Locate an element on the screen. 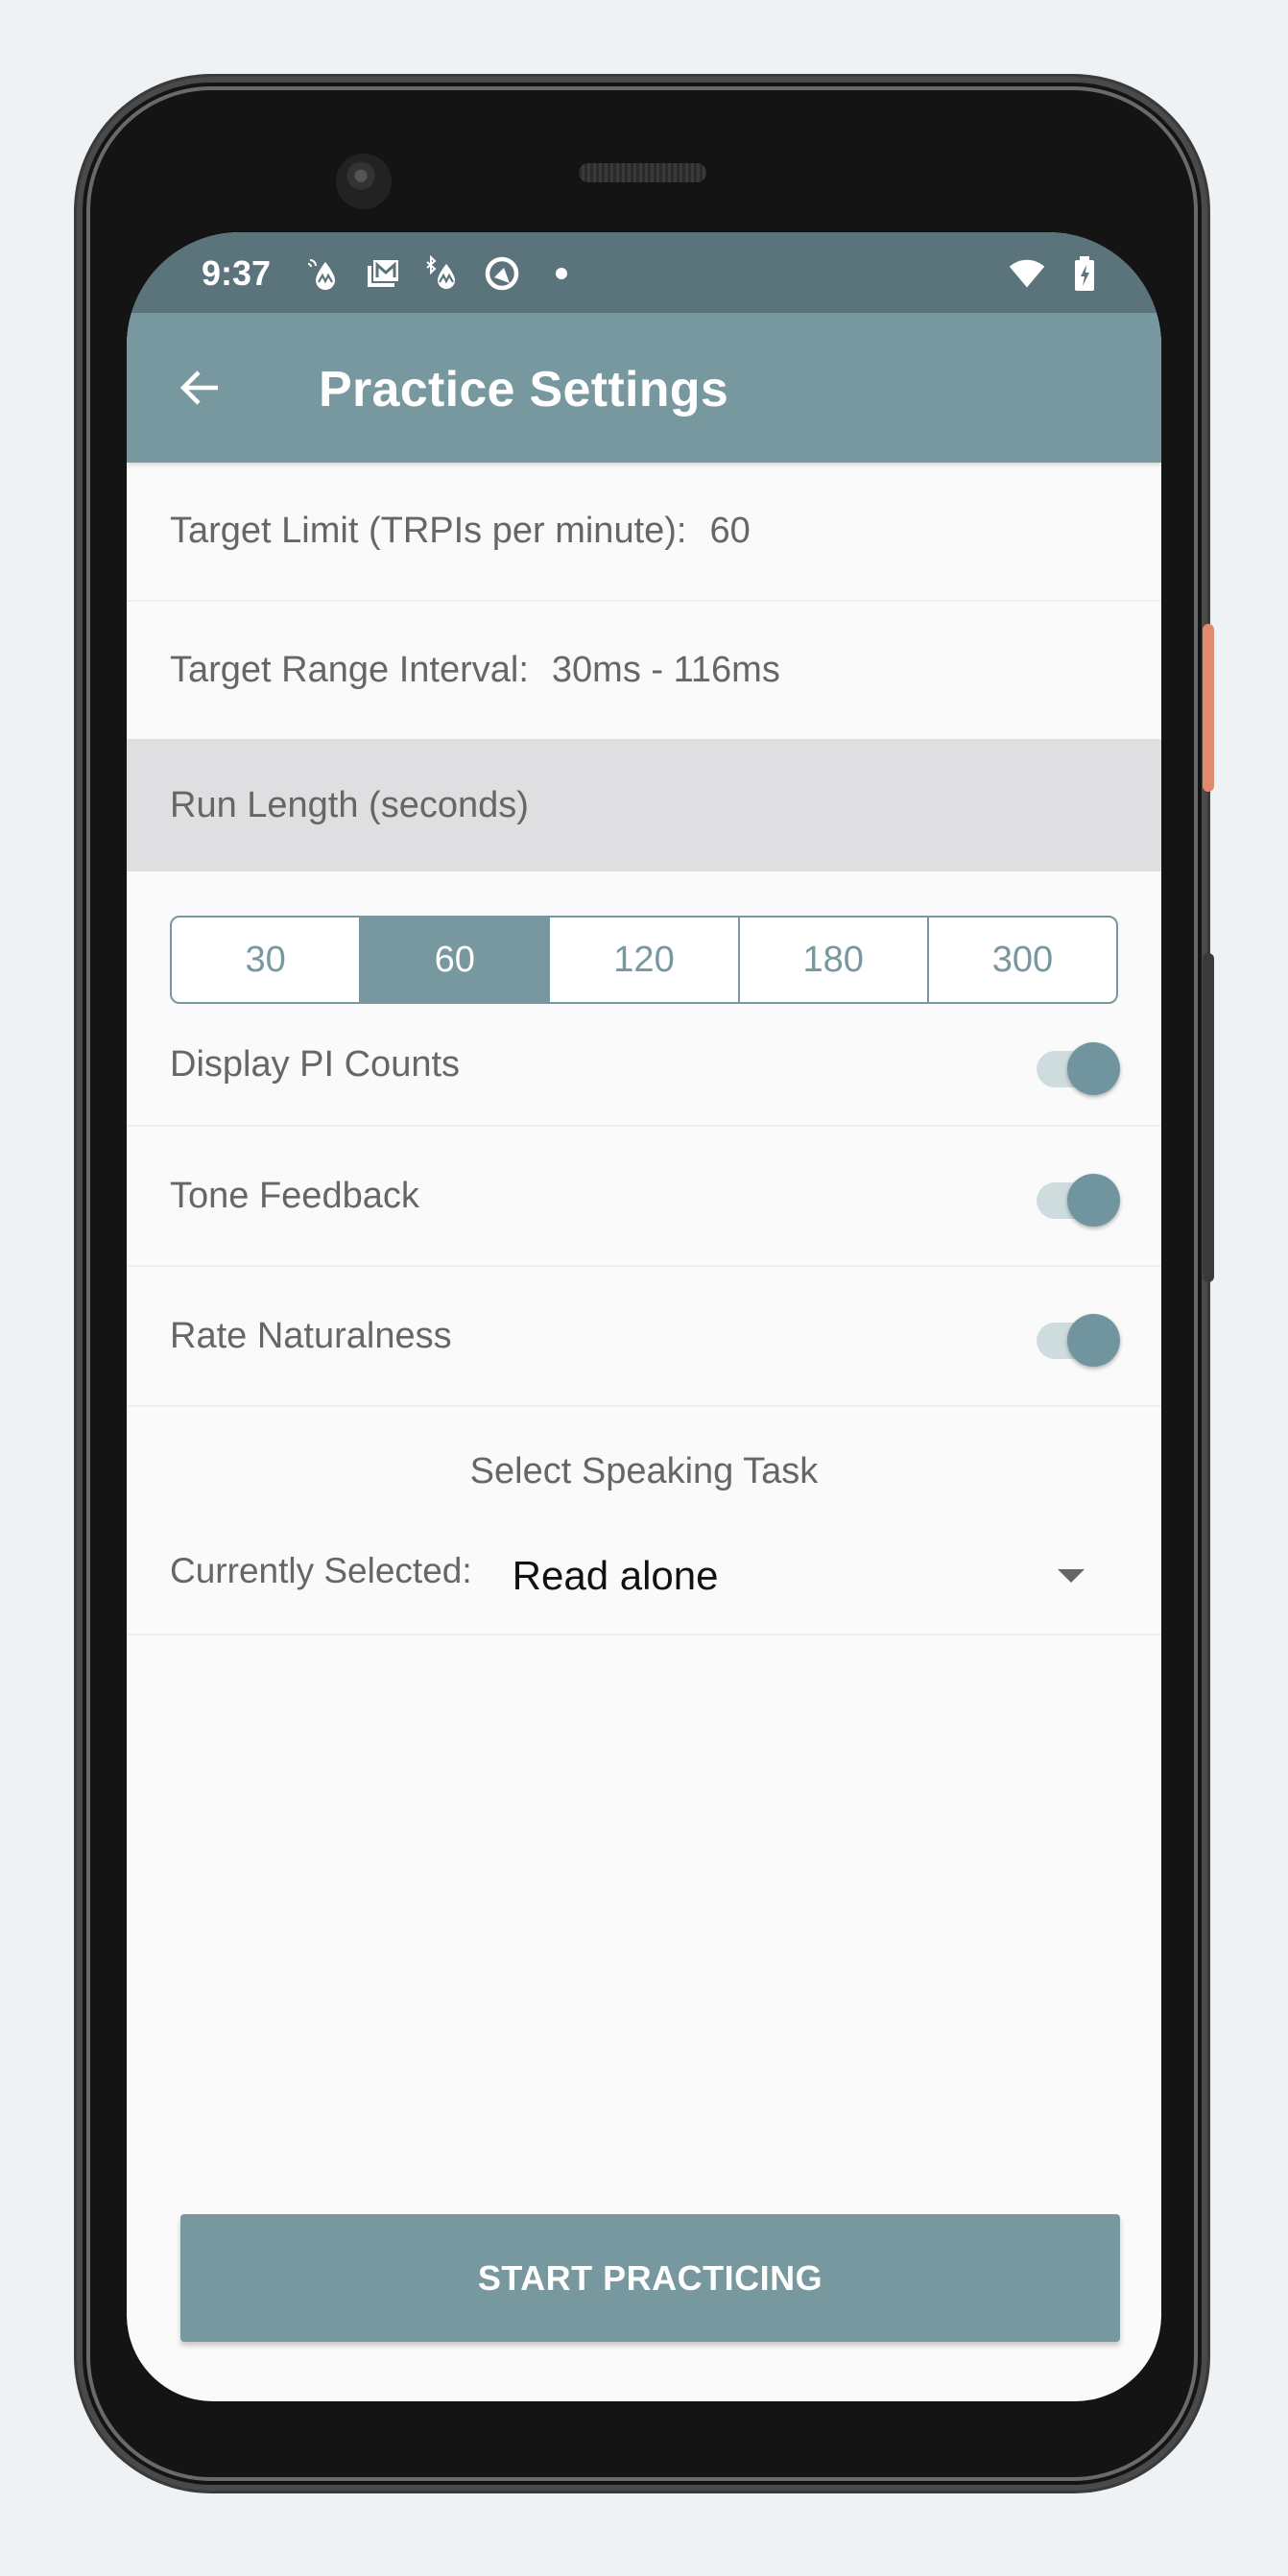  rate-naturalness-label: Rate Naturalness is located at coordinates (311, 1335).